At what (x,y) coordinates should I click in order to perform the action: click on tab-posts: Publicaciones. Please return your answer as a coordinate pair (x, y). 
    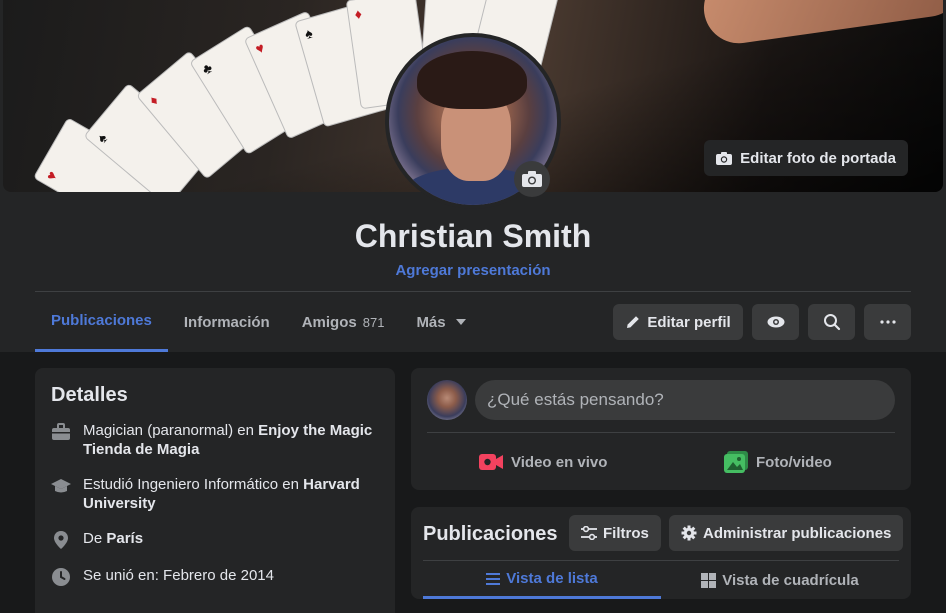
    Looking at the image, I should click on (101, 322).